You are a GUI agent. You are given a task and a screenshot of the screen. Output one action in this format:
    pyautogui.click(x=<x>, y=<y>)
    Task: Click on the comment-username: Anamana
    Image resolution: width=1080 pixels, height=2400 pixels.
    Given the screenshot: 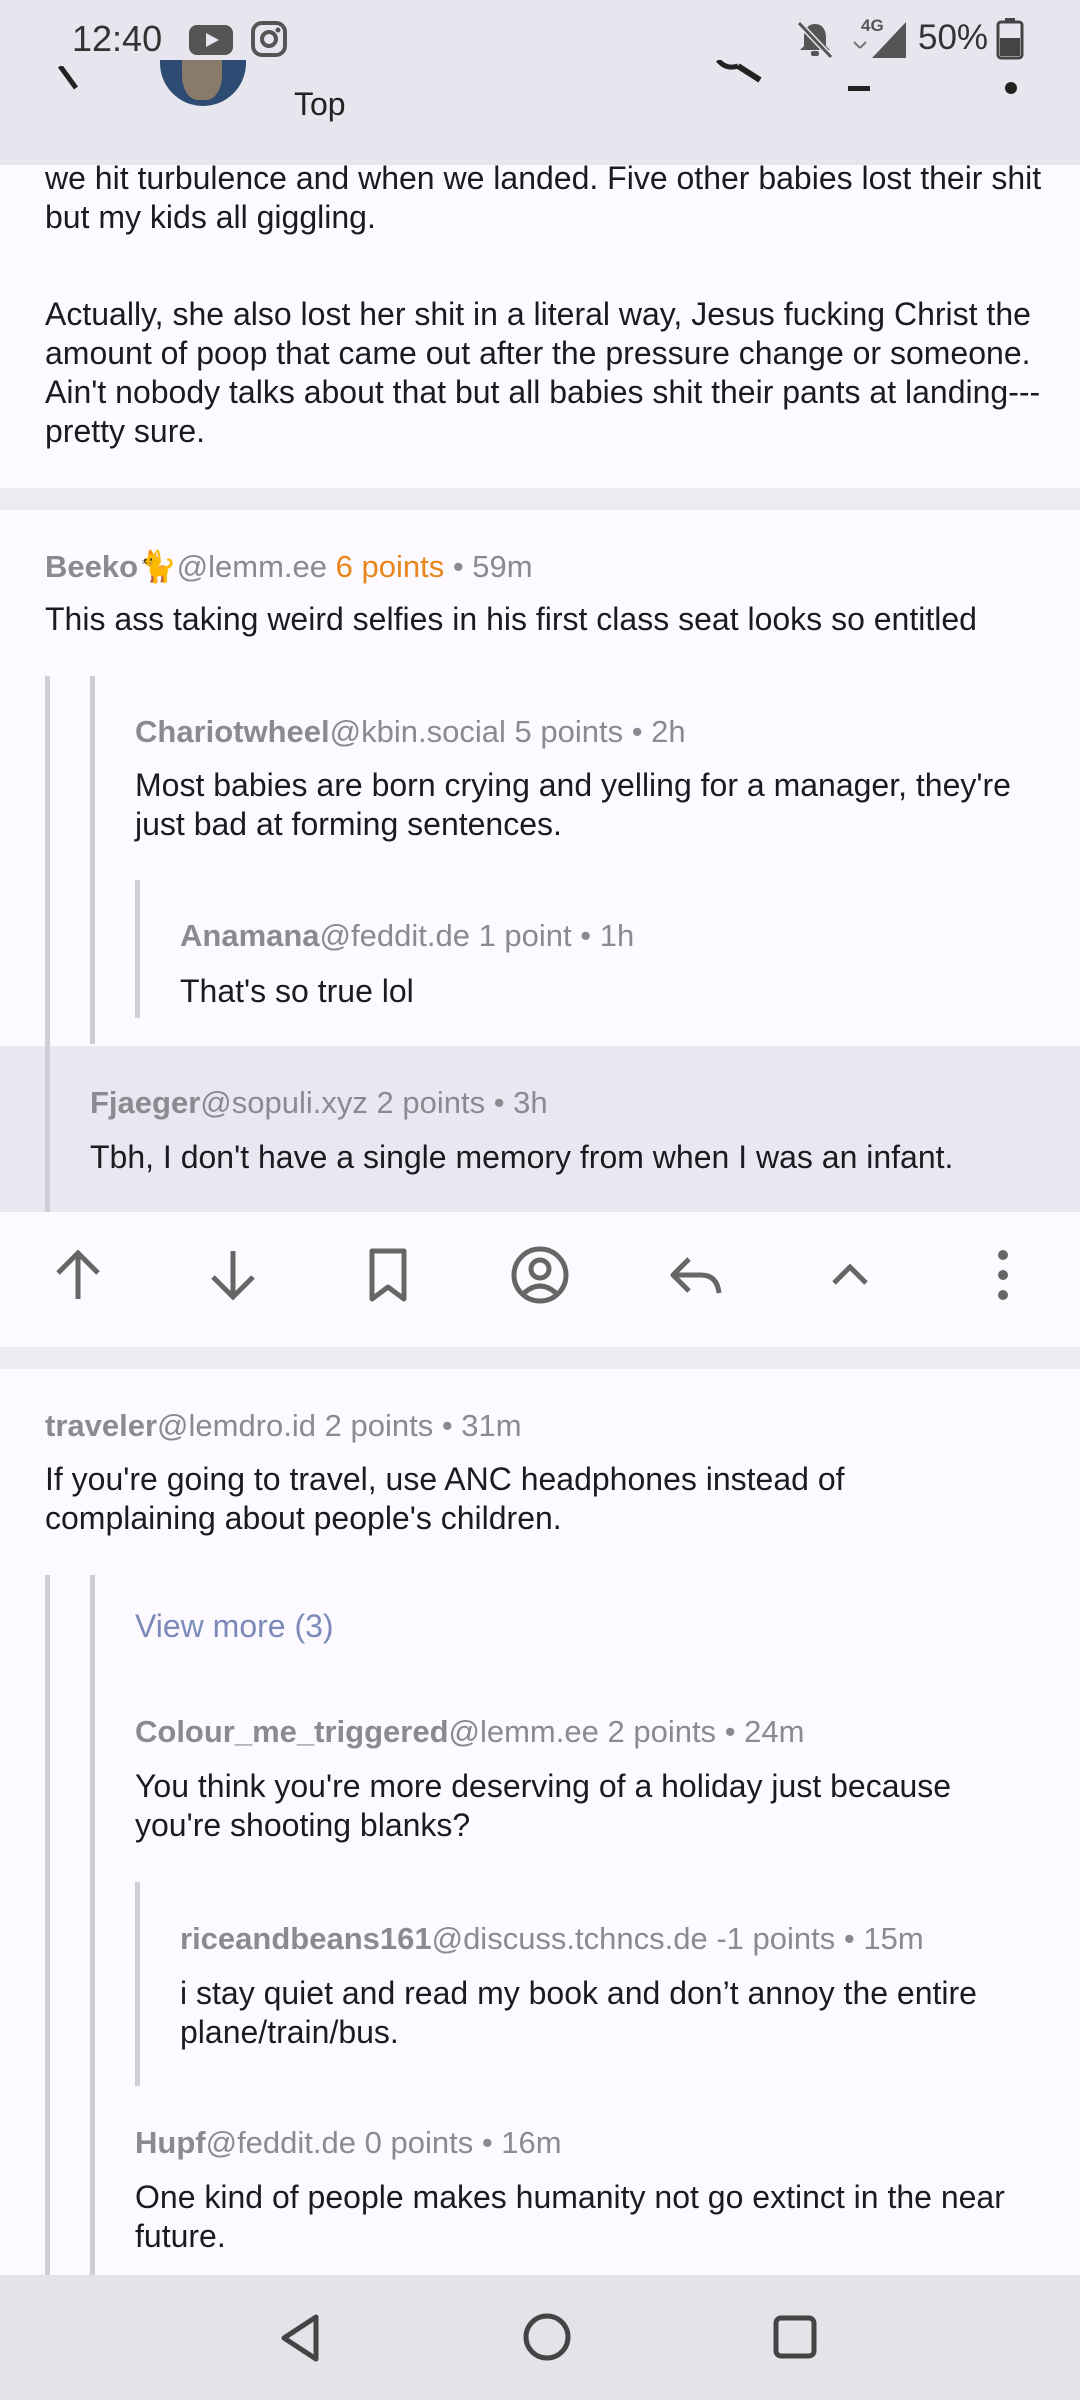 What is the action you would take?
    pyautogui.click(x=250, y=935)
    